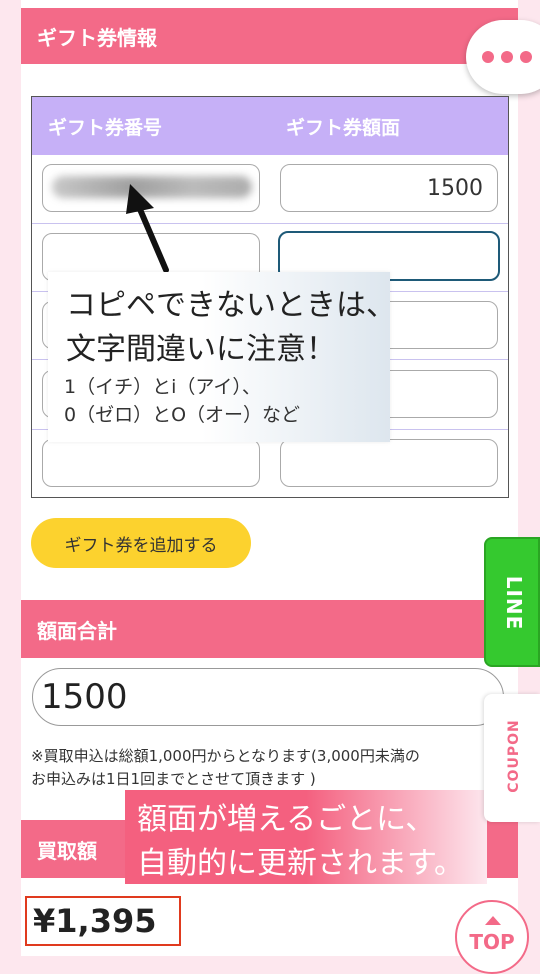  I want to click on note-line-2: お申込みは1日1回までとさせて頂きます ), so click(173, 779).